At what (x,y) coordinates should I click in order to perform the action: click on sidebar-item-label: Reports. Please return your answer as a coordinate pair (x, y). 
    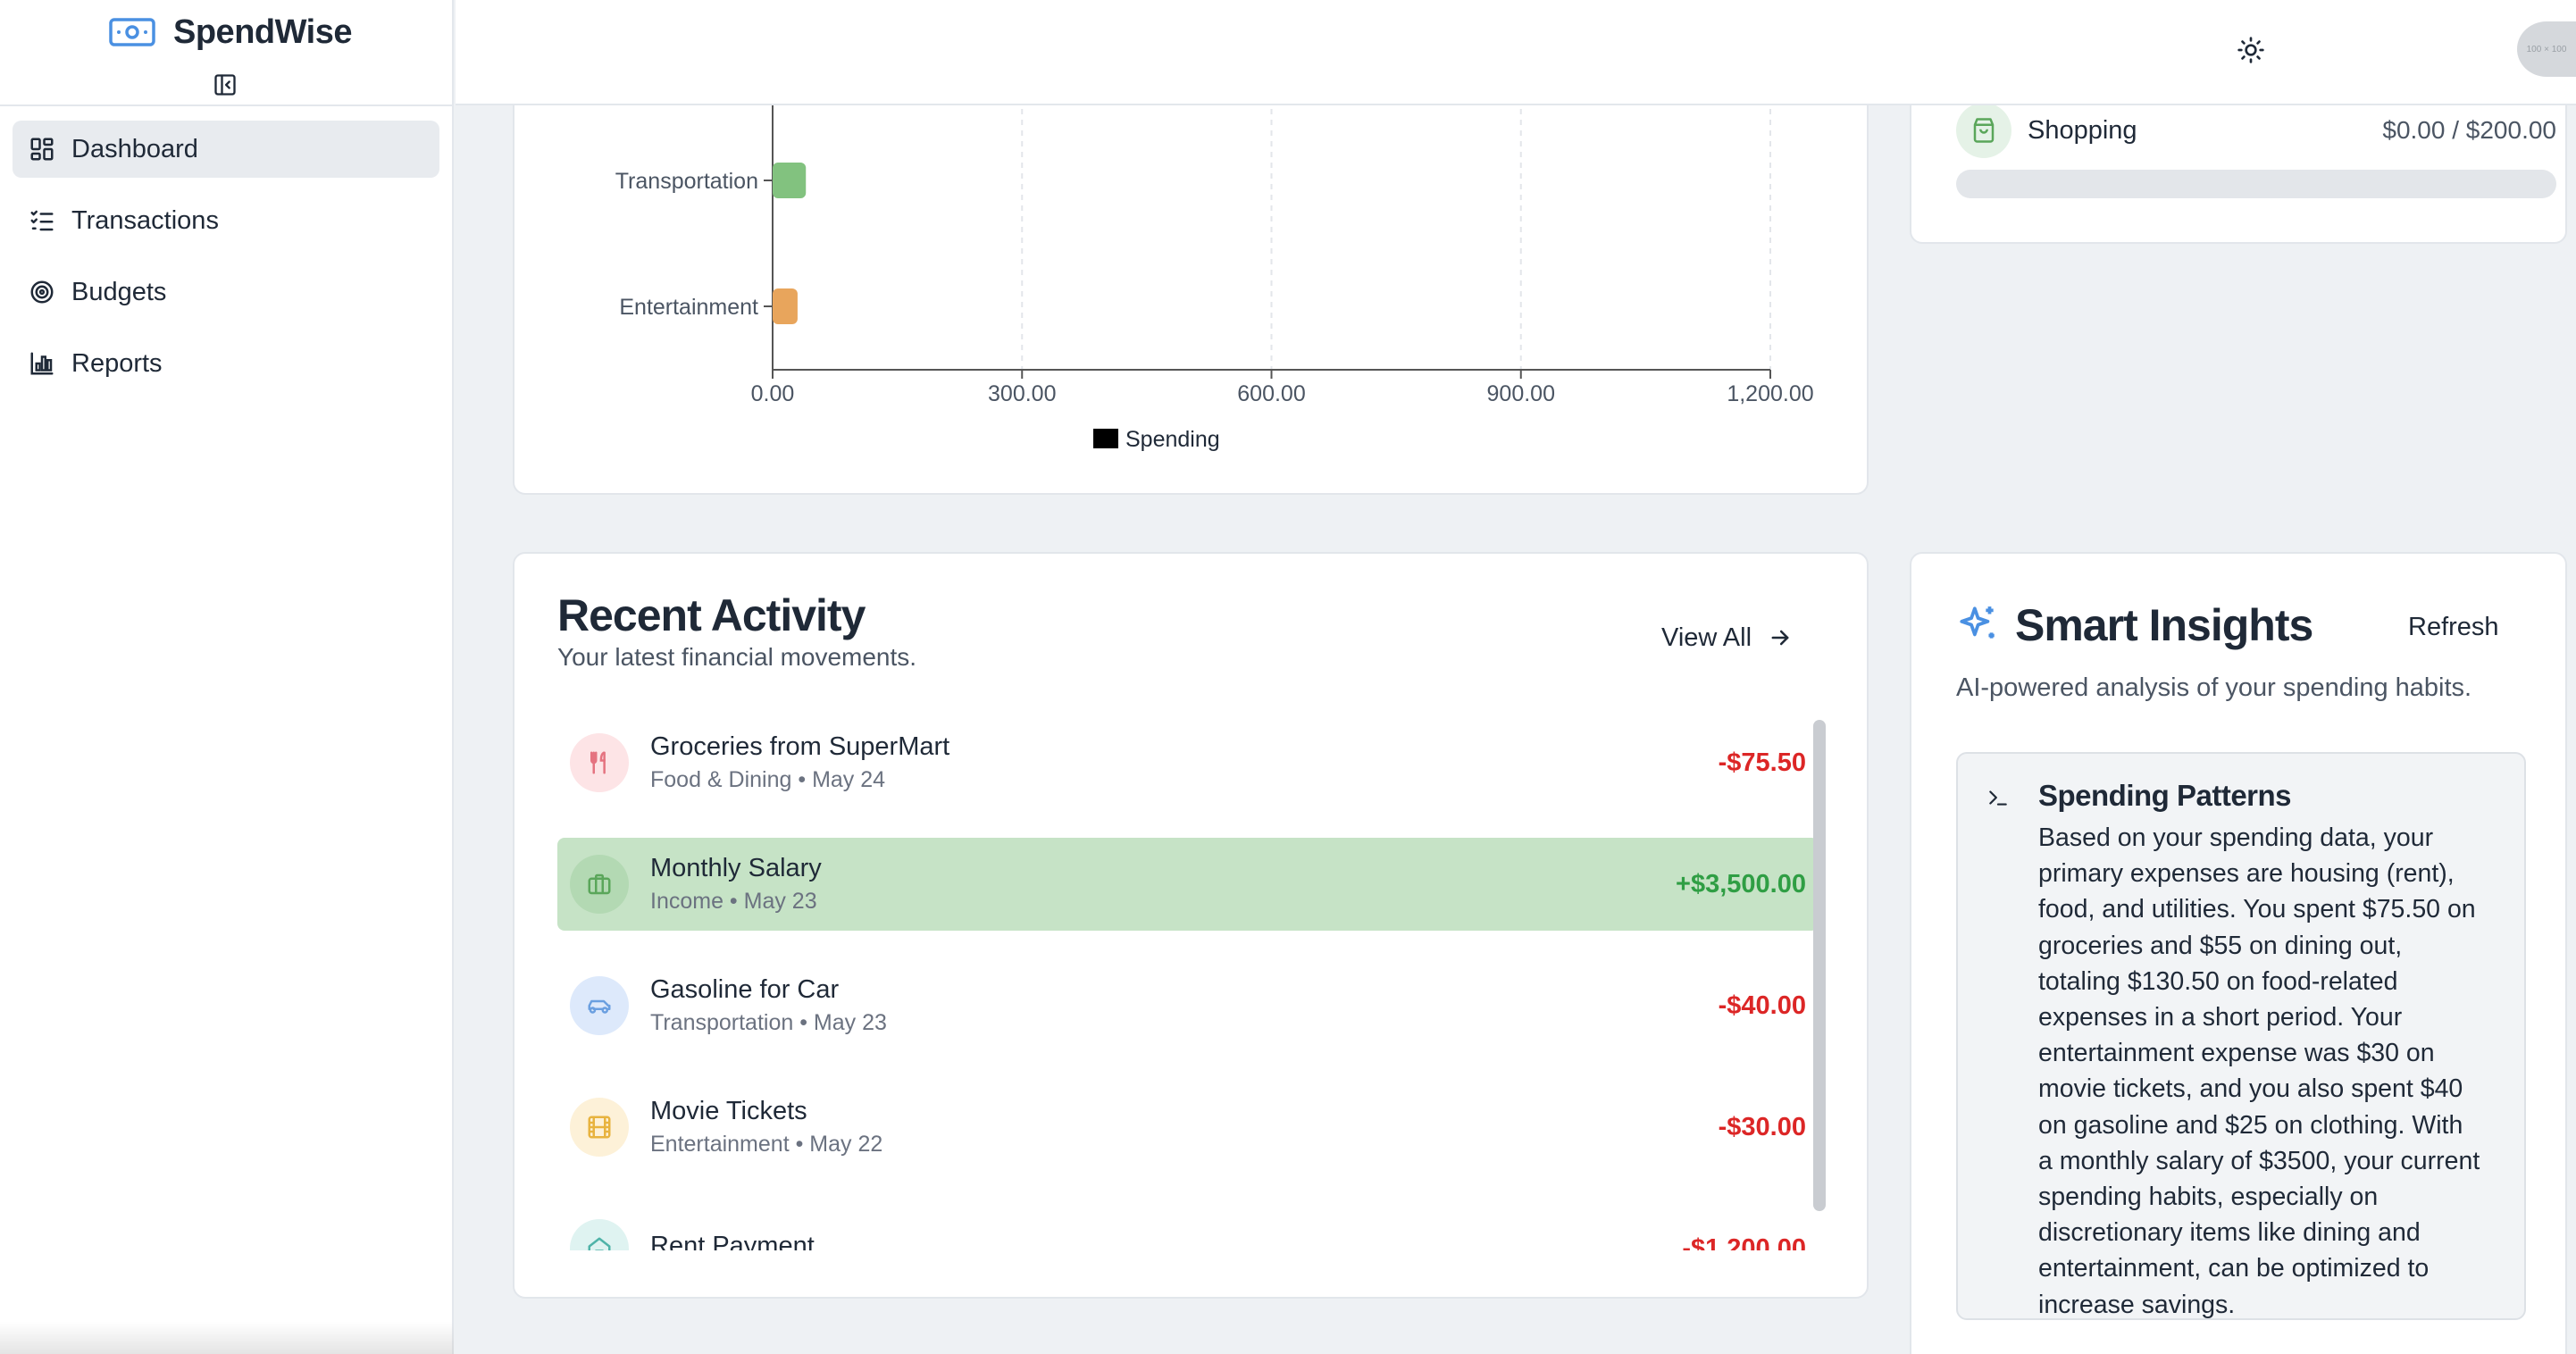
    Looking at the image, I should click on (117, 363).